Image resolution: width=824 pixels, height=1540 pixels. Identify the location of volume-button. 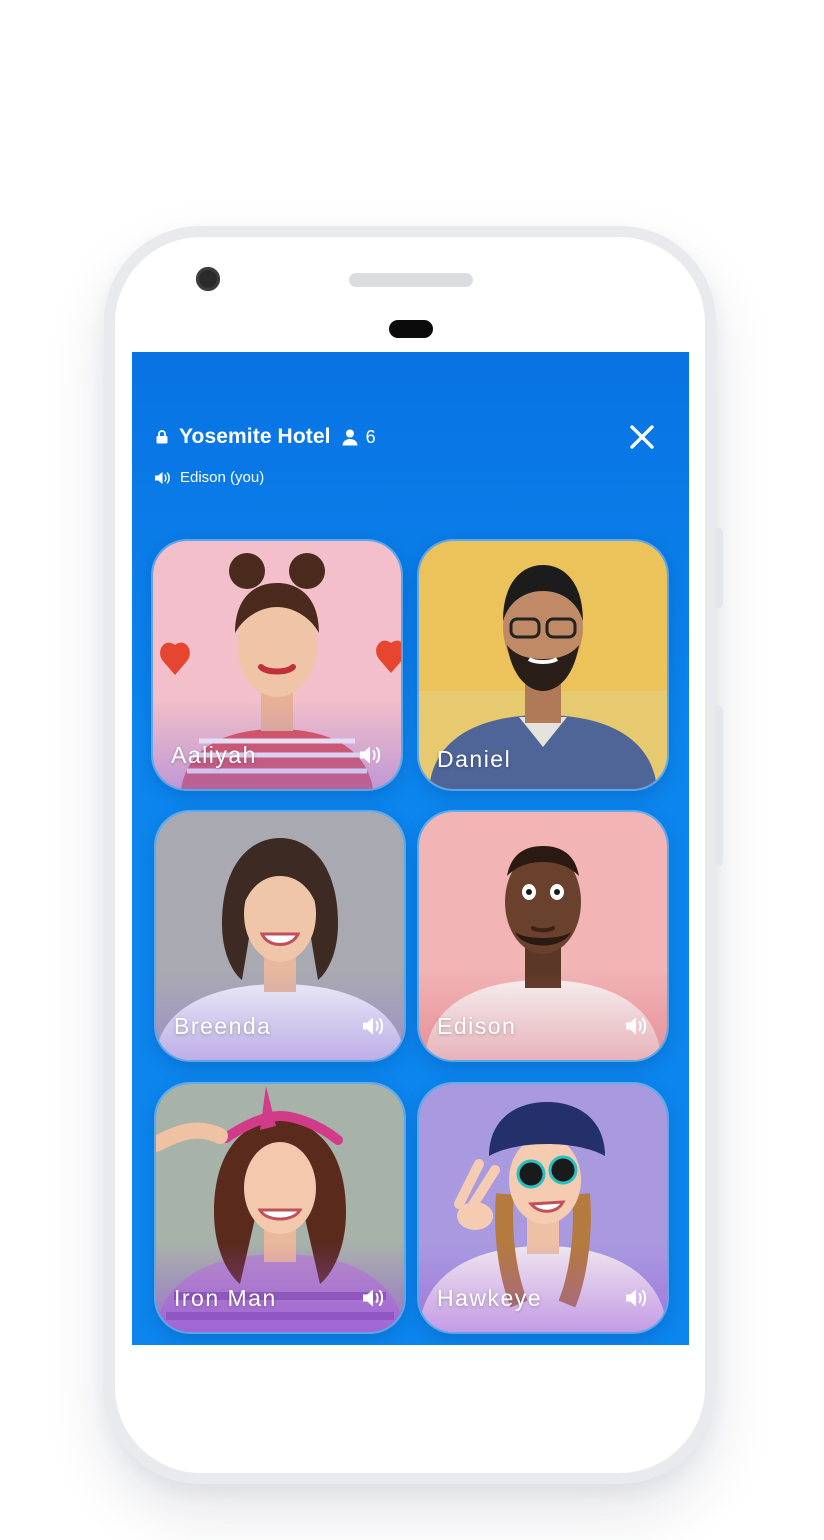
(719, 786).